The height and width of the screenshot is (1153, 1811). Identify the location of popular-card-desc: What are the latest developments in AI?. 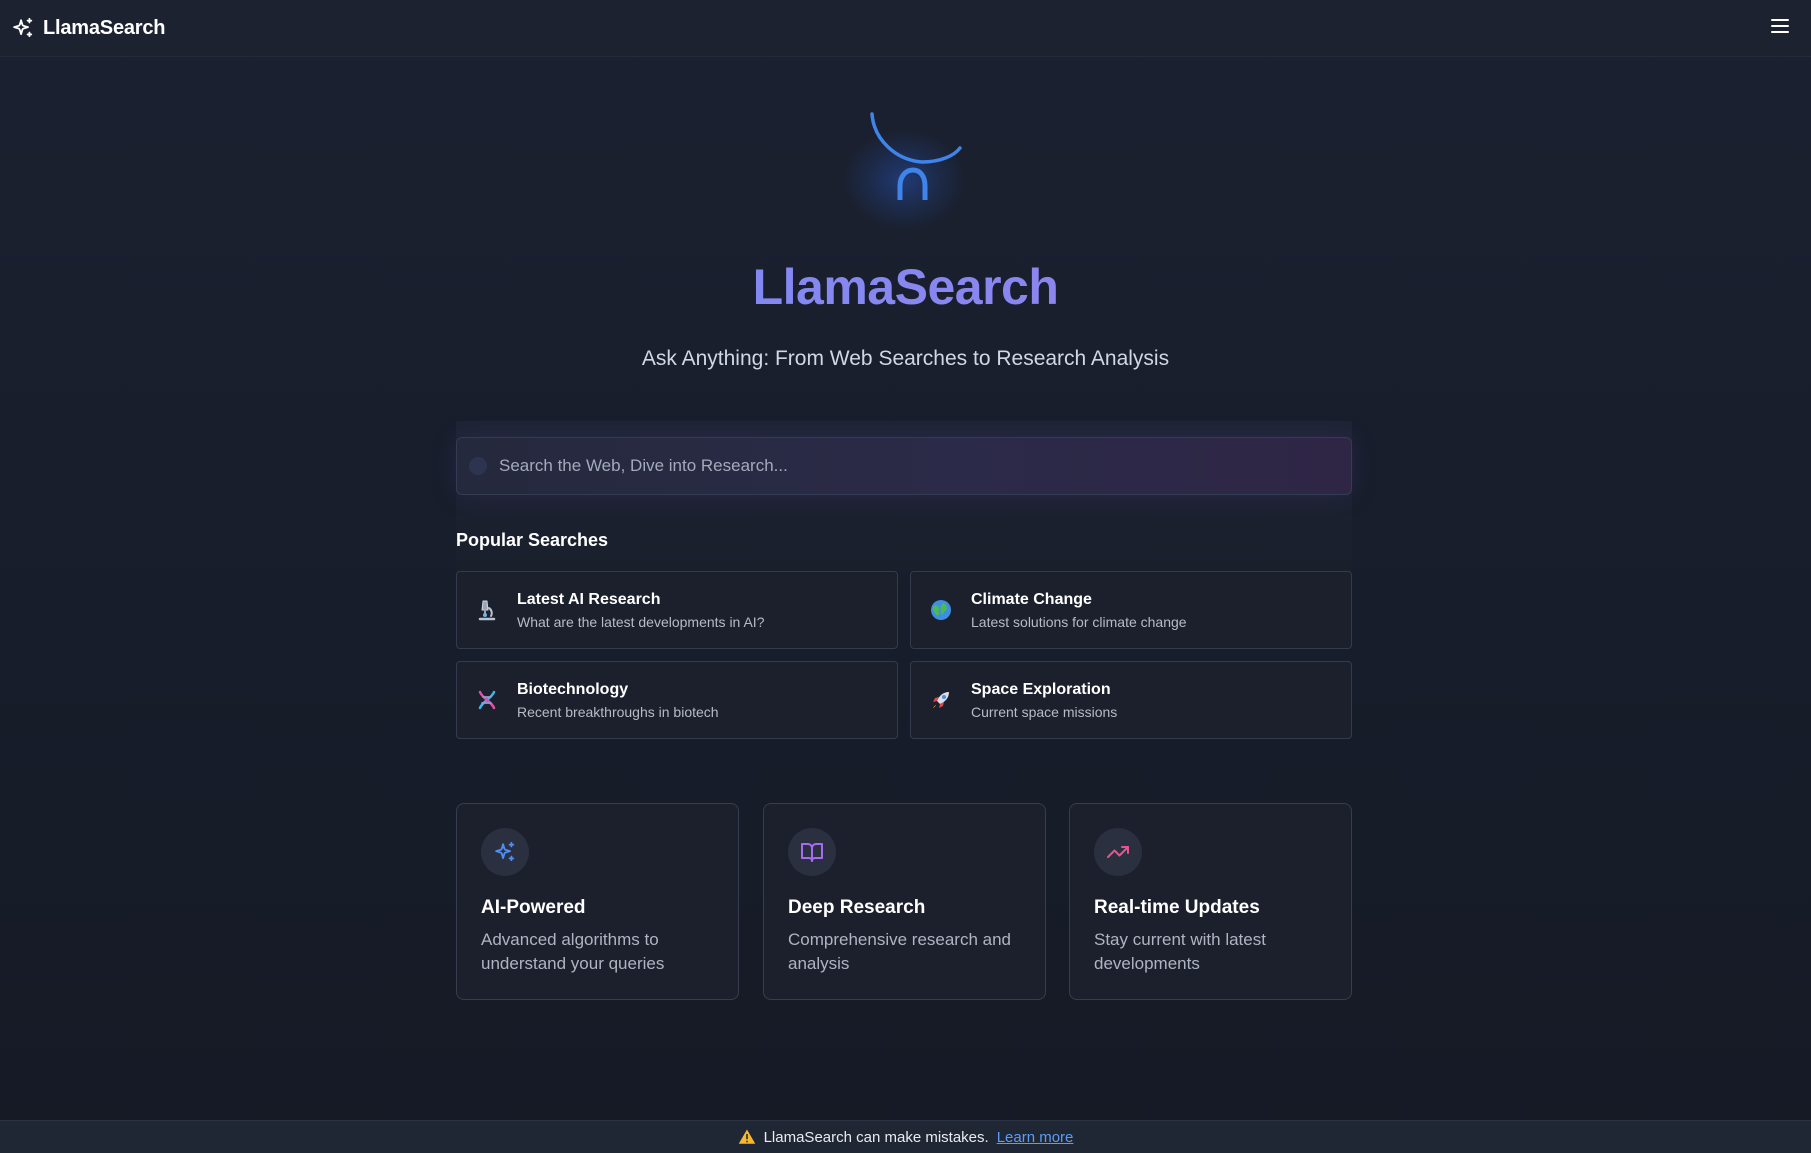
(641, 621).